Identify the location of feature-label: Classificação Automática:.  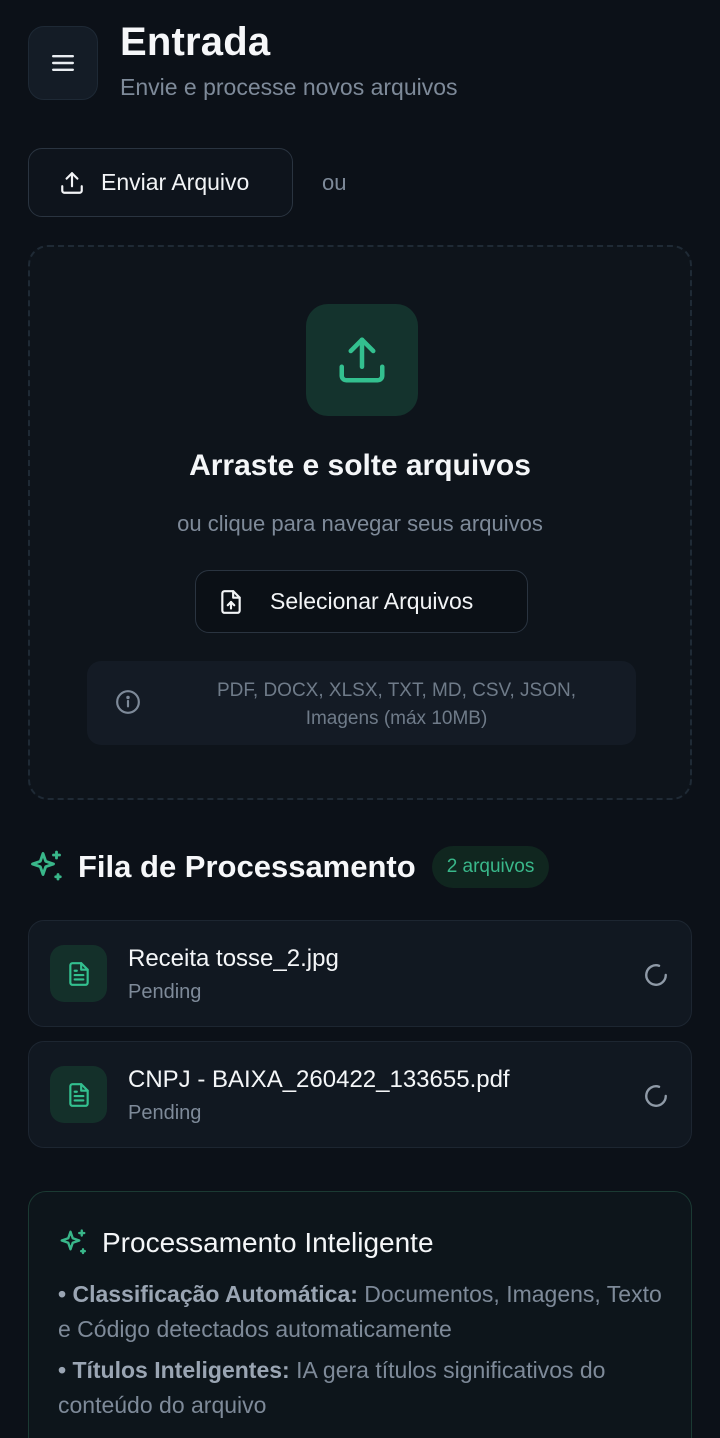
(215, 1294).